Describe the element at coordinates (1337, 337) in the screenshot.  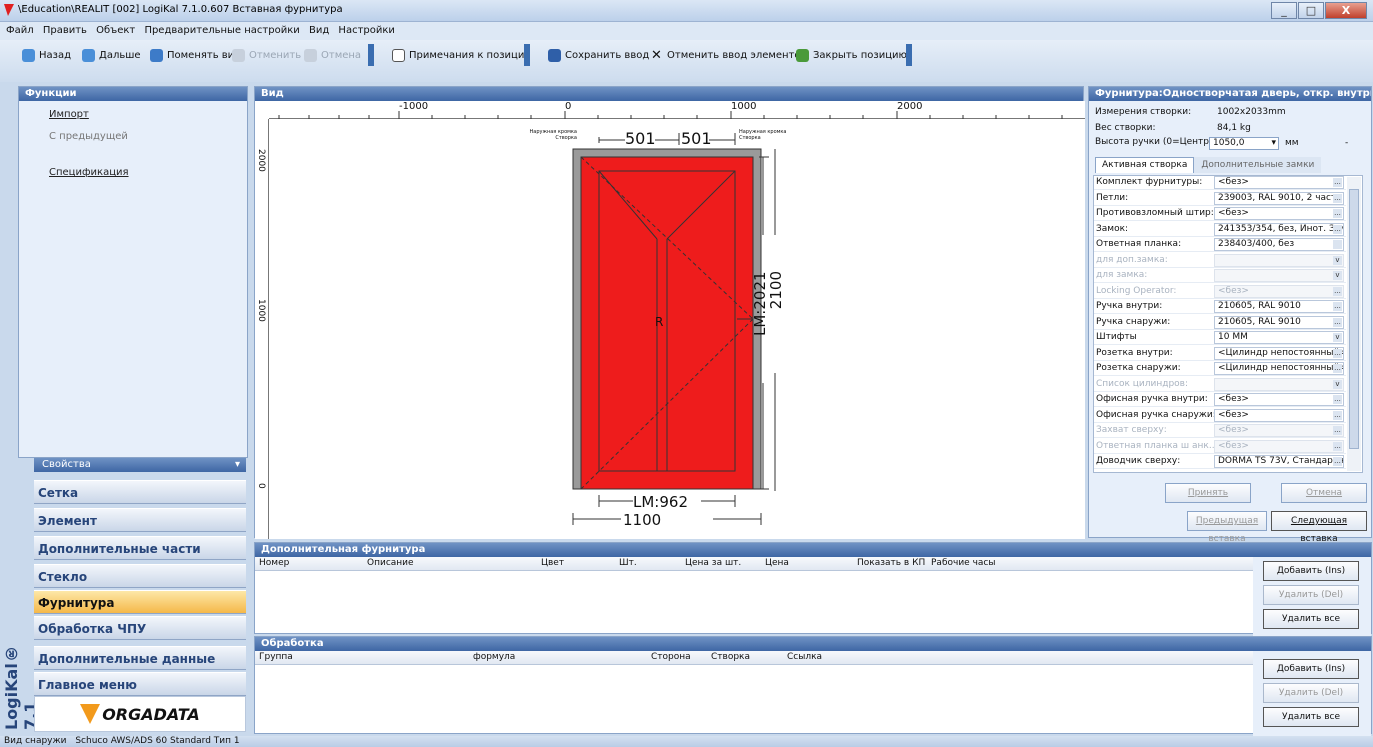
I see `chevron-down-icon: v` at that location.